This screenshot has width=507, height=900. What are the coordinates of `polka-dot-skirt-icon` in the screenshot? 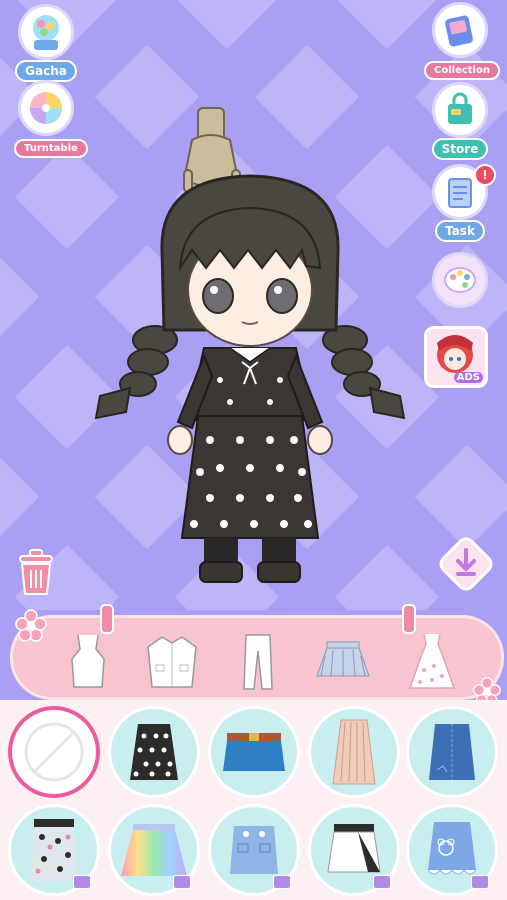 It's located at (154, 752).